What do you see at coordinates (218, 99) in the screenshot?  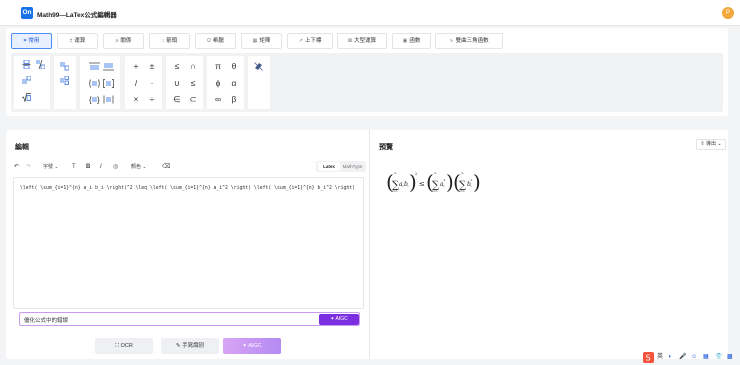 I see `symbol-infinity: ∞` at bounding box center [218, 99].